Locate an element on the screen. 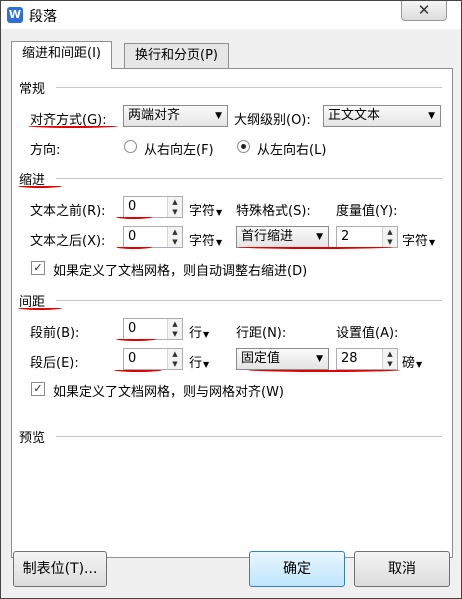  special-format-label: 特殊格式(S): is located at coordinates (273, 211).